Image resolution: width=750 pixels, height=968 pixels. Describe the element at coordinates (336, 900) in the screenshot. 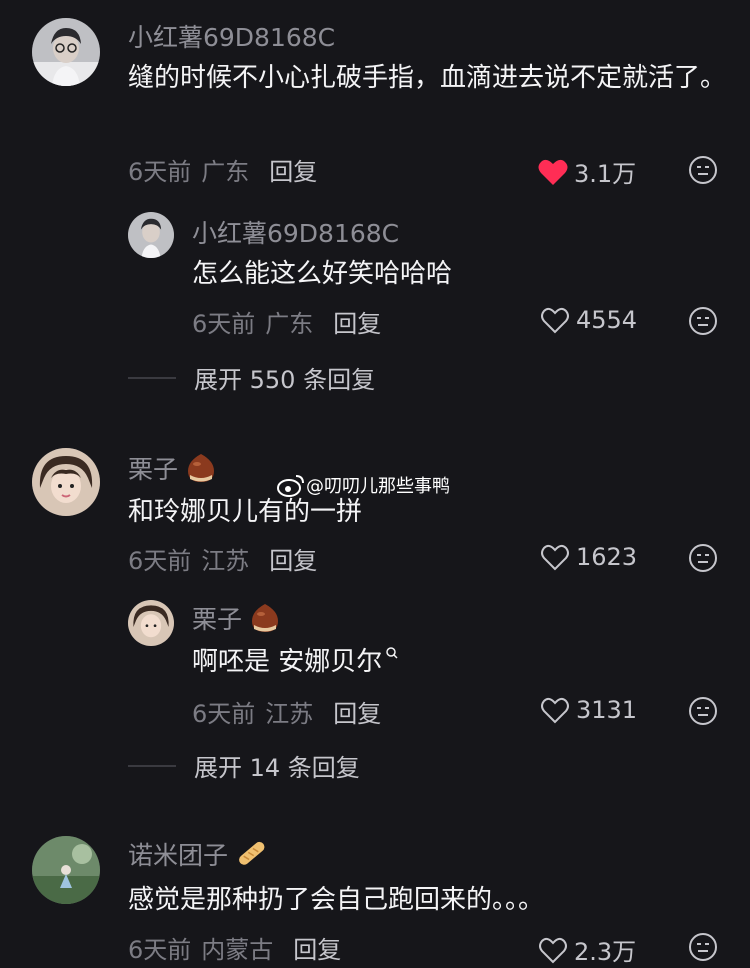

I see `comment-text: 感觉是那种扔了会自己跑回来的。。。` at that location.